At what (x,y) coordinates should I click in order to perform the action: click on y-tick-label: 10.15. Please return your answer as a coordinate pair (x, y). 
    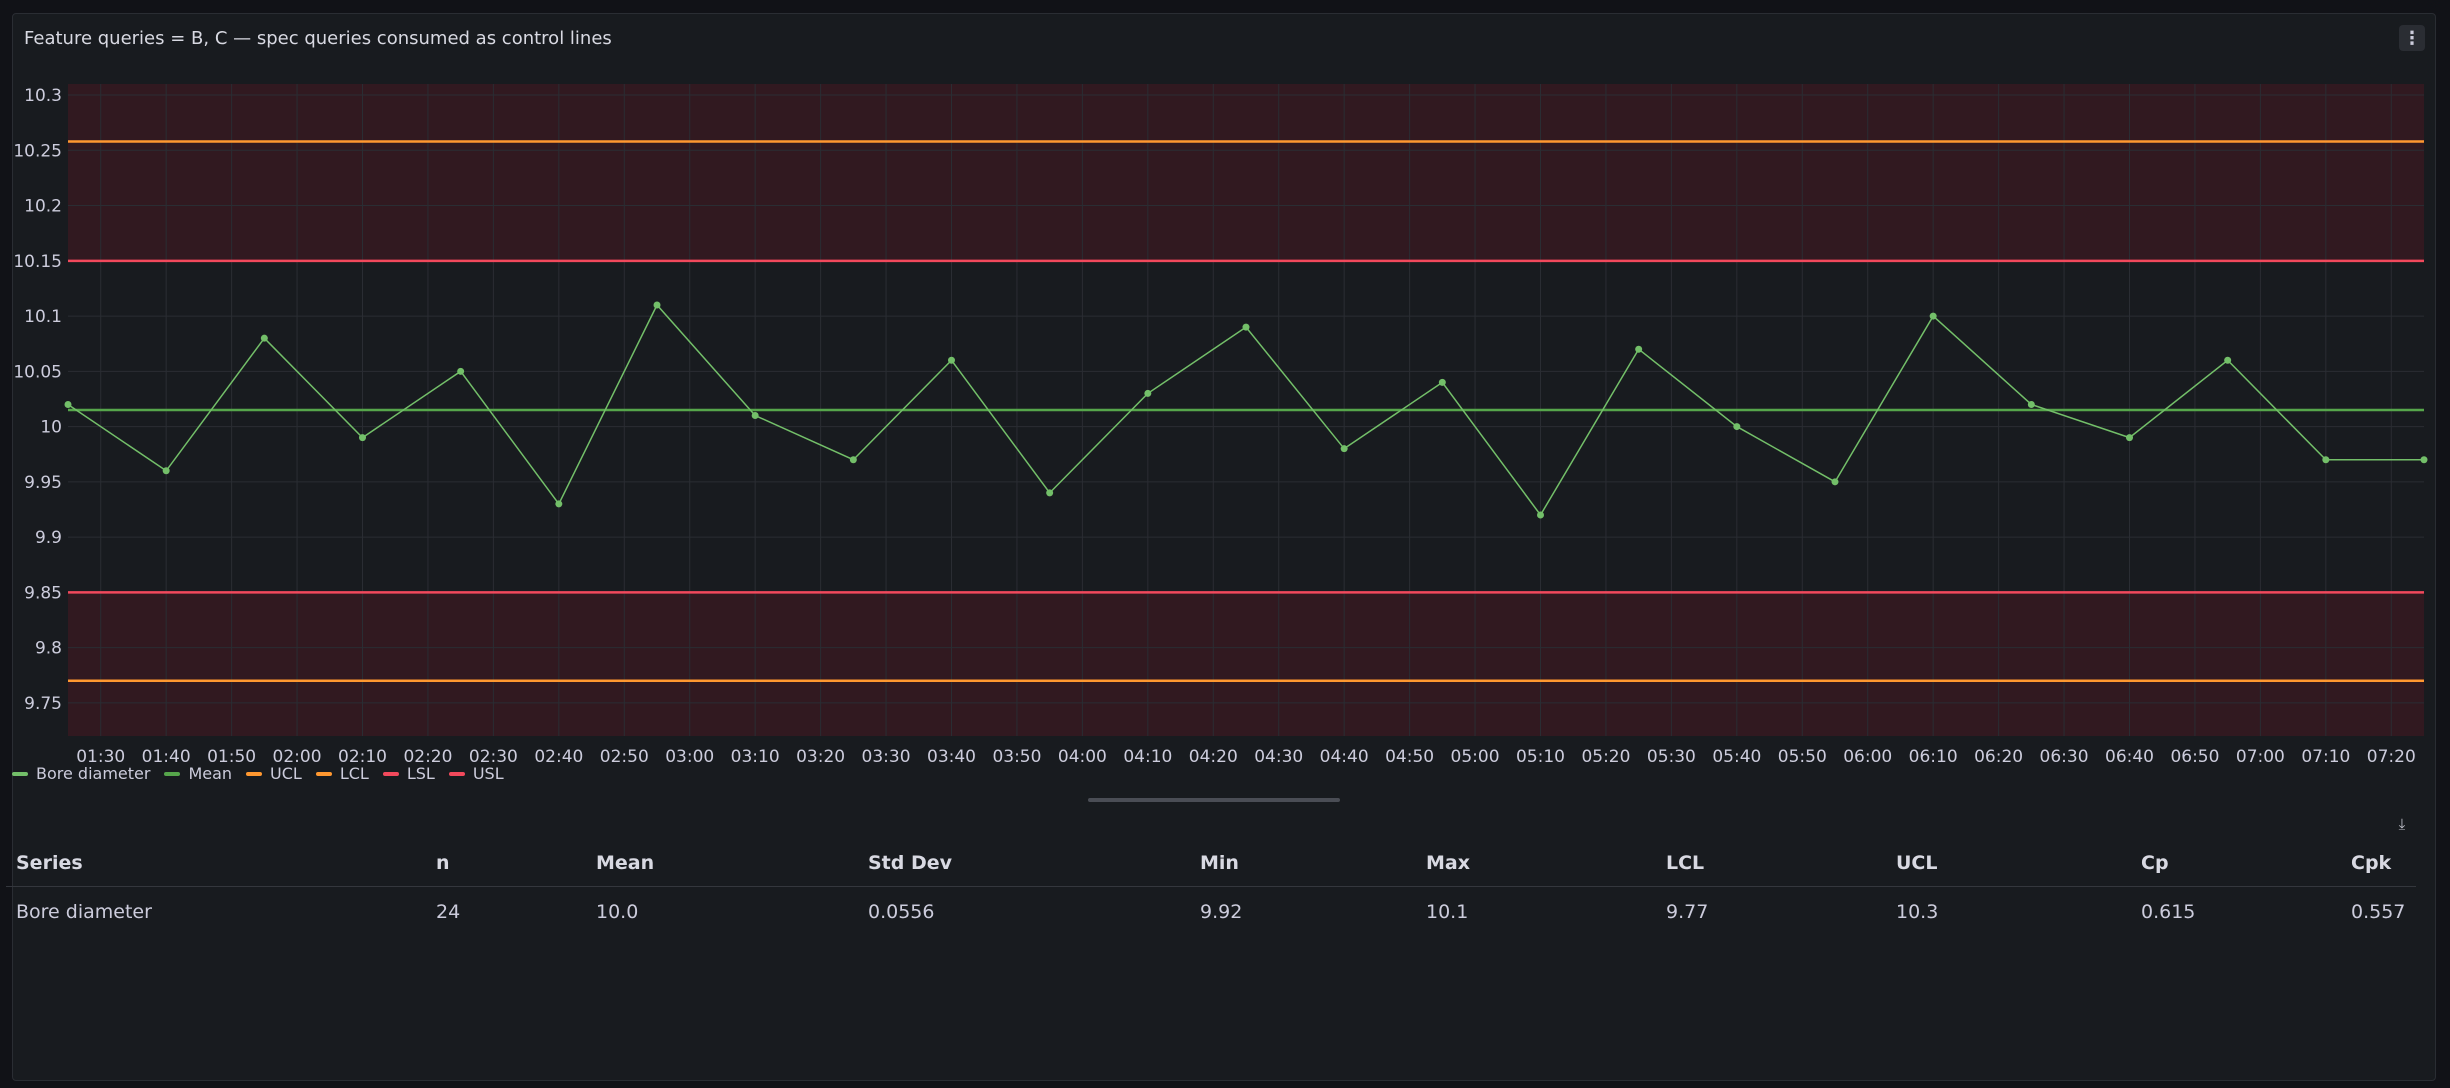
    Looking at the image, I should click on (37, 262).